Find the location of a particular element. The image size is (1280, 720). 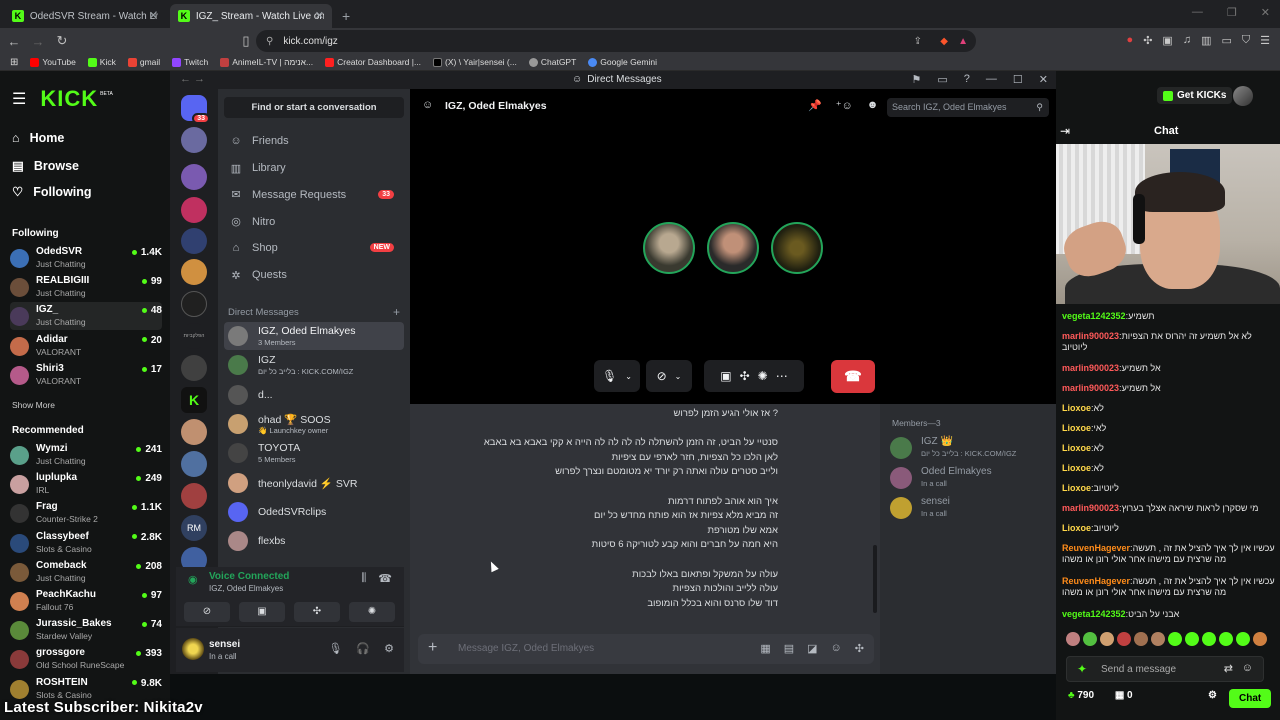

close-icon: ✕ is located at coordinates (1043, 79).